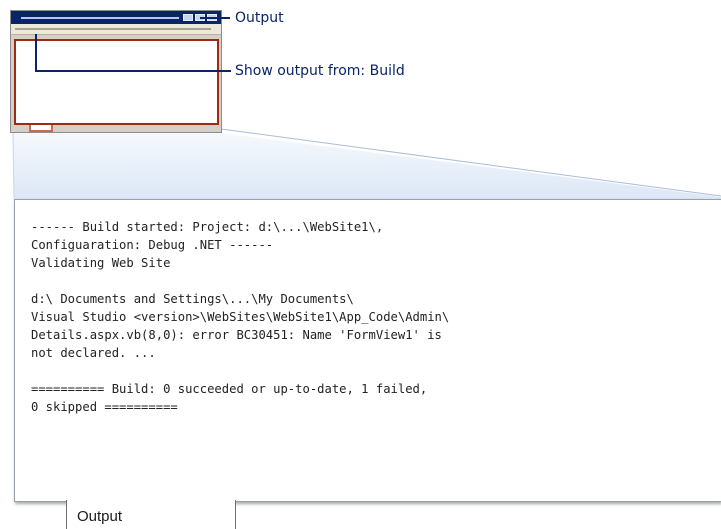  What do you see at coordinates (101, 263) in the screenshot?
I see `output-log-line: Validating Web Site` at bounding box center [101, 263].